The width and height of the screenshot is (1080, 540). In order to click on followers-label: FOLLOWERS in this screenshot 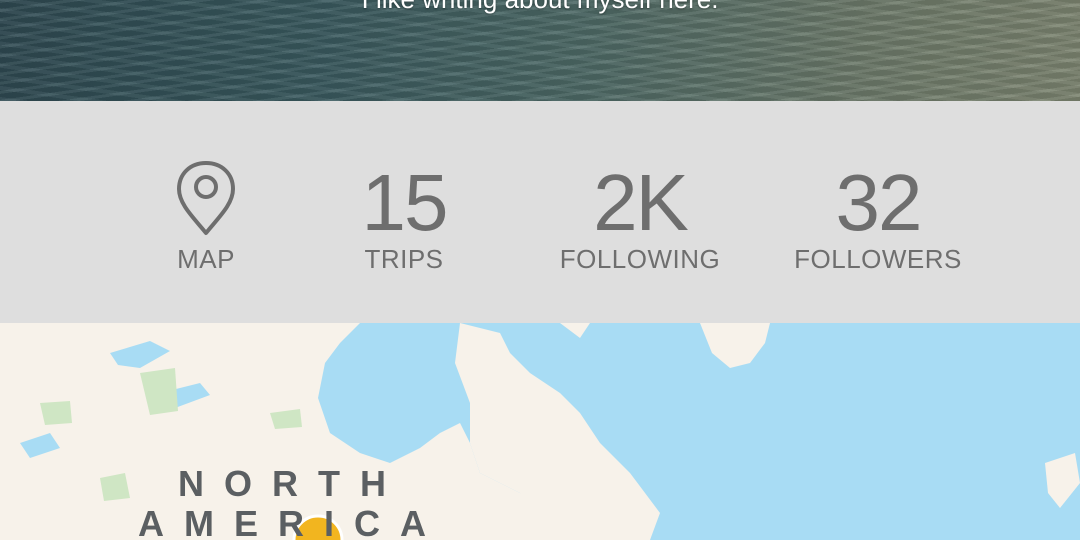, I will do `click(878, 259)`.